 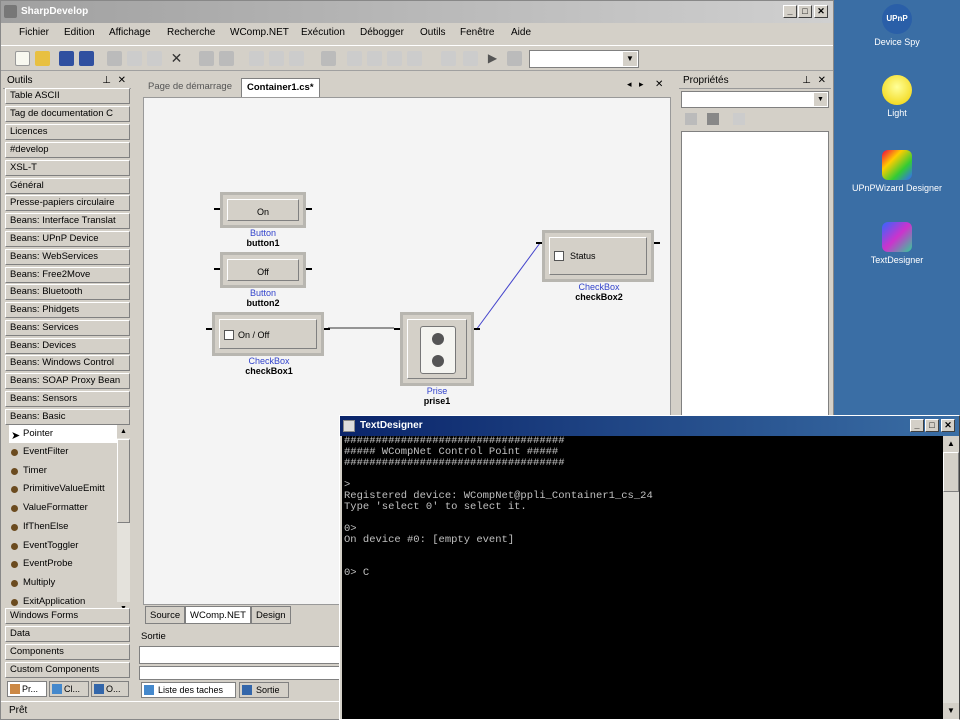 I want to click on tool-category: Data, so click(x=67, y=634).